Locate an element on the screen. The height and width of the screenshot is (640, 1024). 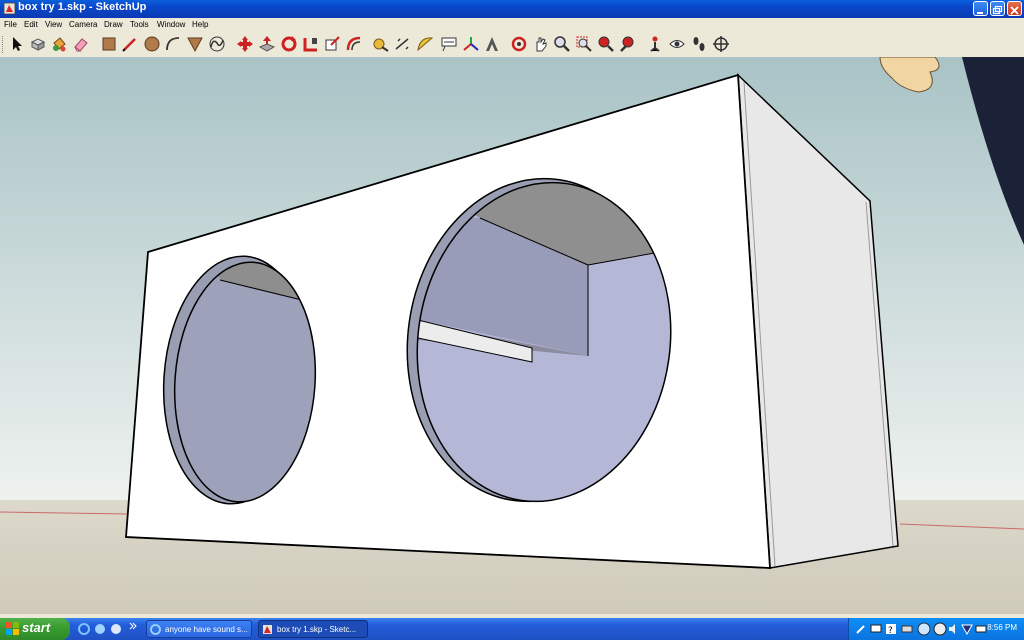
close-button is located at coordinates (1014, 8).